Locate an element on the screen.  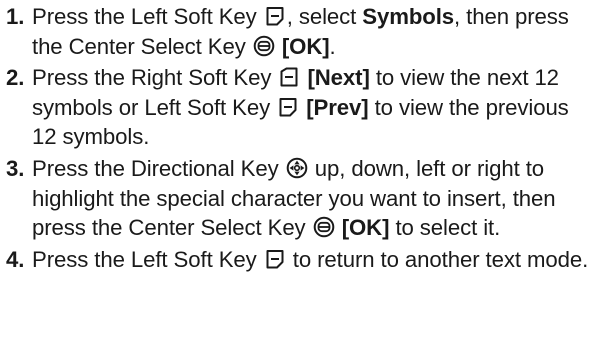
step-text-segment: Press the Directional Key is located at coordinates (158, 168).